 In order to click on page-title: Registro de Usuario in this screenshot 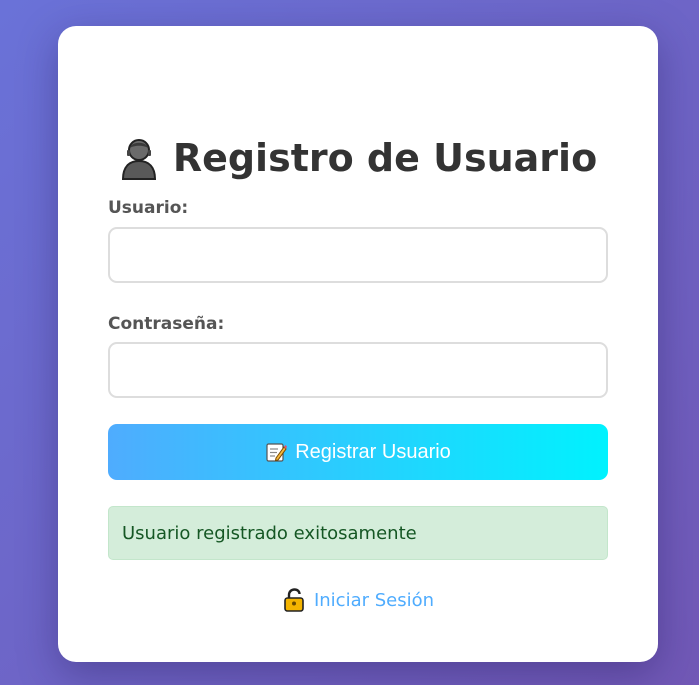, I will do `click(358, 158)`.